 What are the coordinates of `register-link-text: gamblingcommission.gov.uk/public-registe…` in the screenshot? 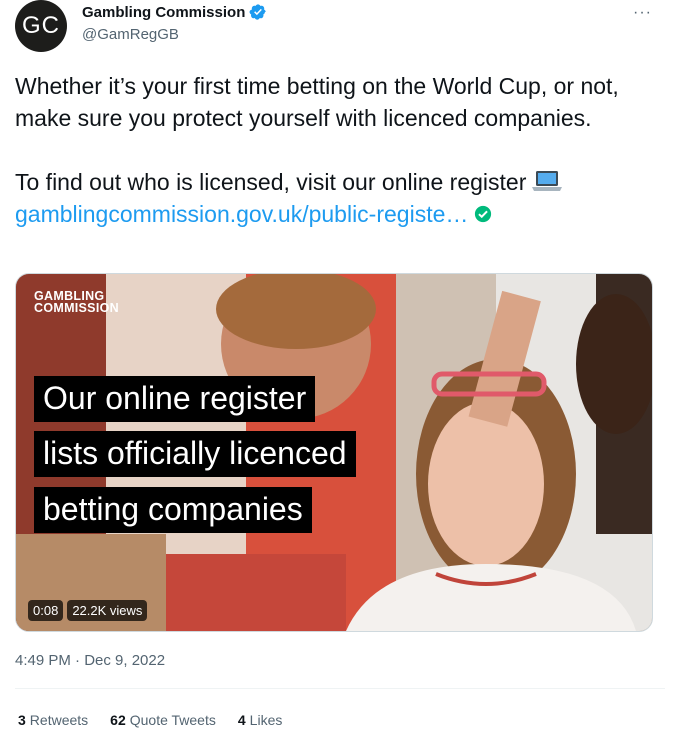 It's located at (241, 214).